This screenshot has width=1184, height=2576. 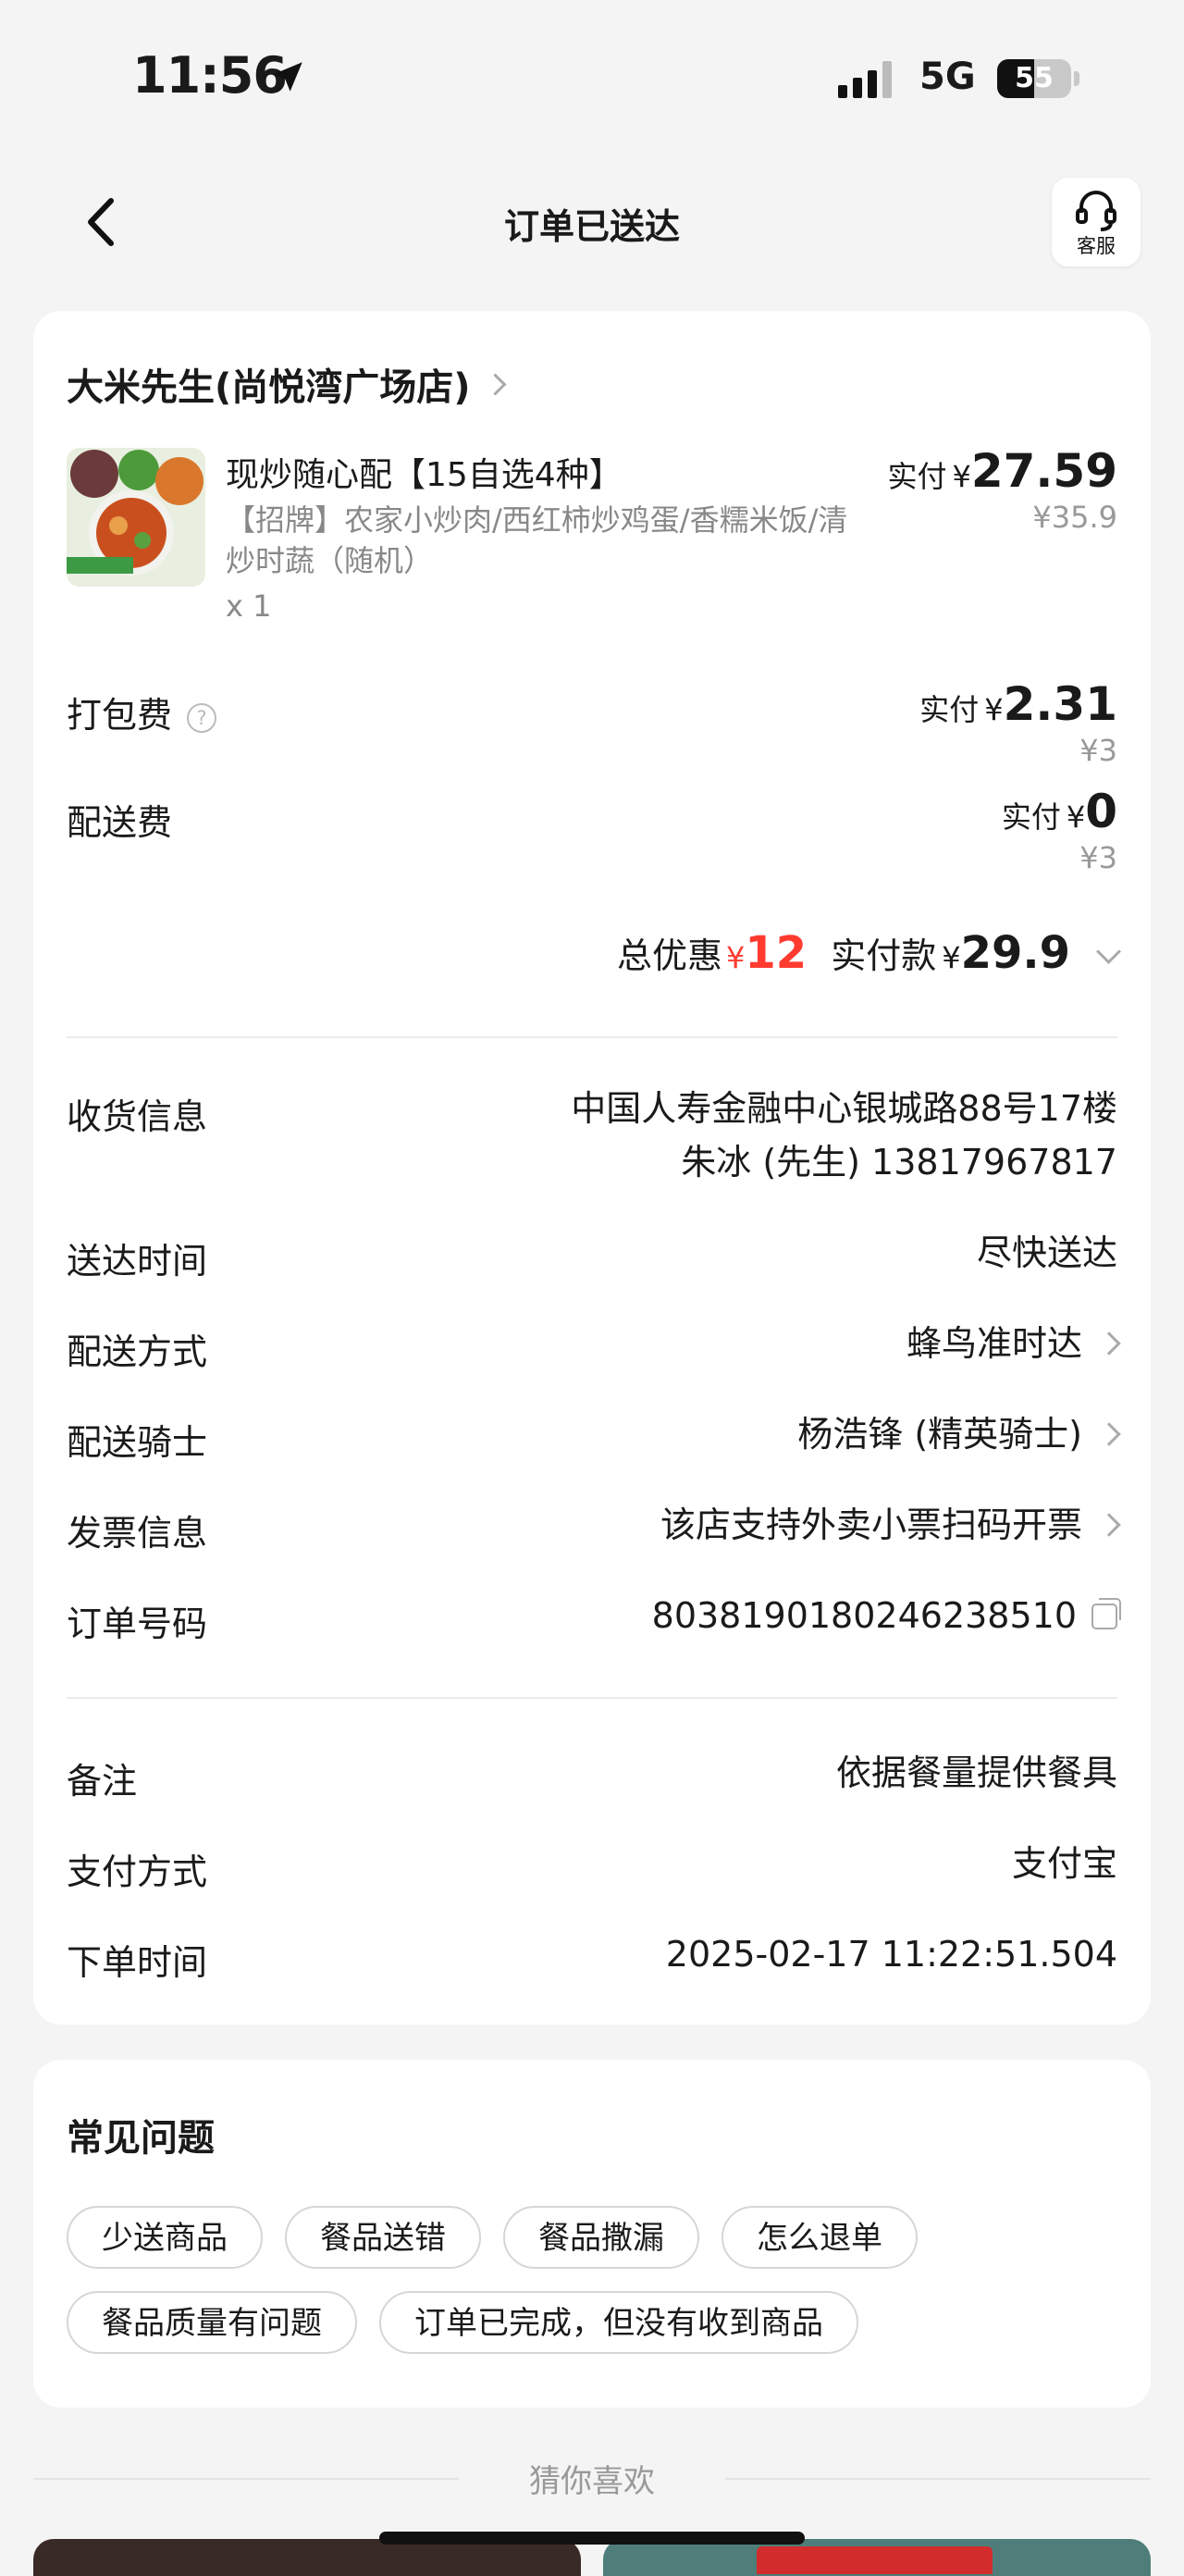 What do you see at coordinates (591, 226) in the screenshot?
I see `page-title: 订单已送达` at bounding box center [591, 226].